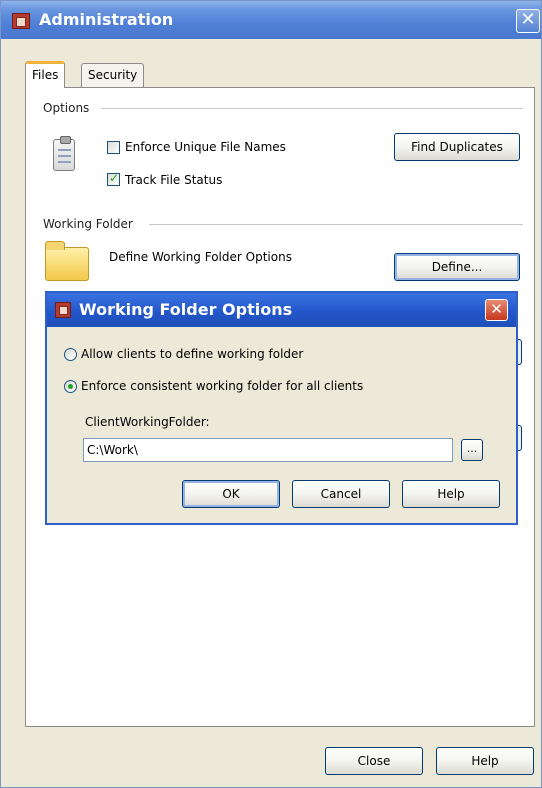 Image resolution: width=542 pixels, height=788 pixels. Describe the element at coordinates (200, 257) in the screenshot. I see `working-folder-description: Define Working Folder Options` at that location.